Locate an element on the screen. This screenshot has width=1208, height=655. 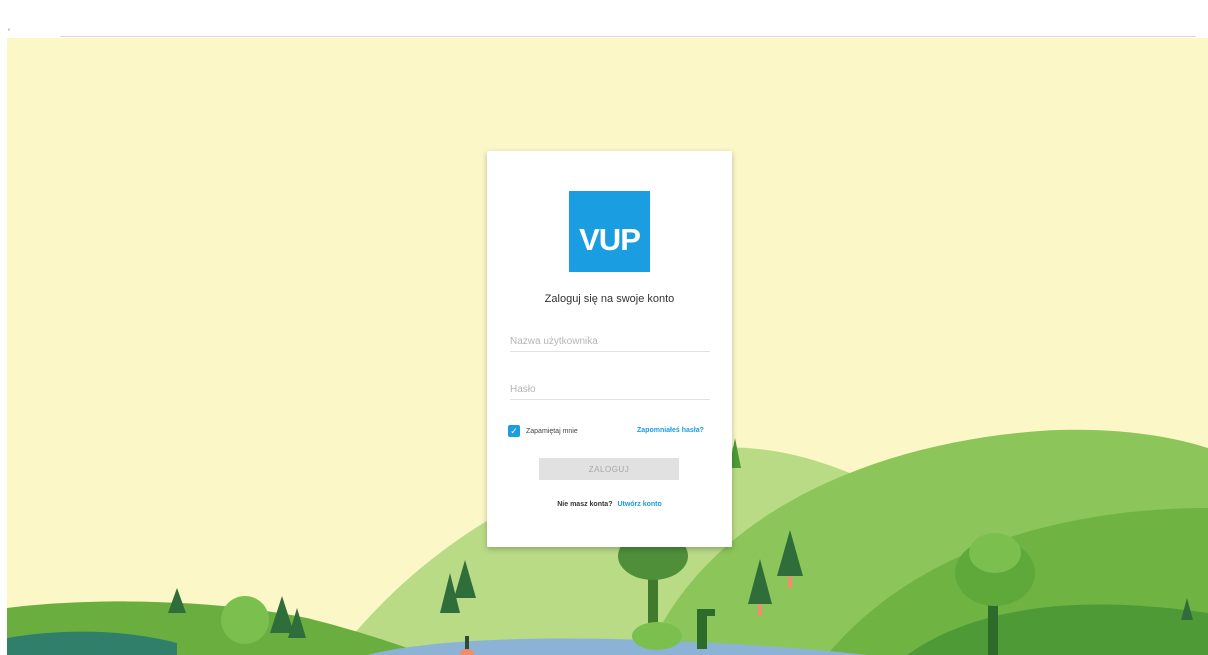
remember-me: ✓ Zapamiętaj mnie is located at coordinates (543, 431).